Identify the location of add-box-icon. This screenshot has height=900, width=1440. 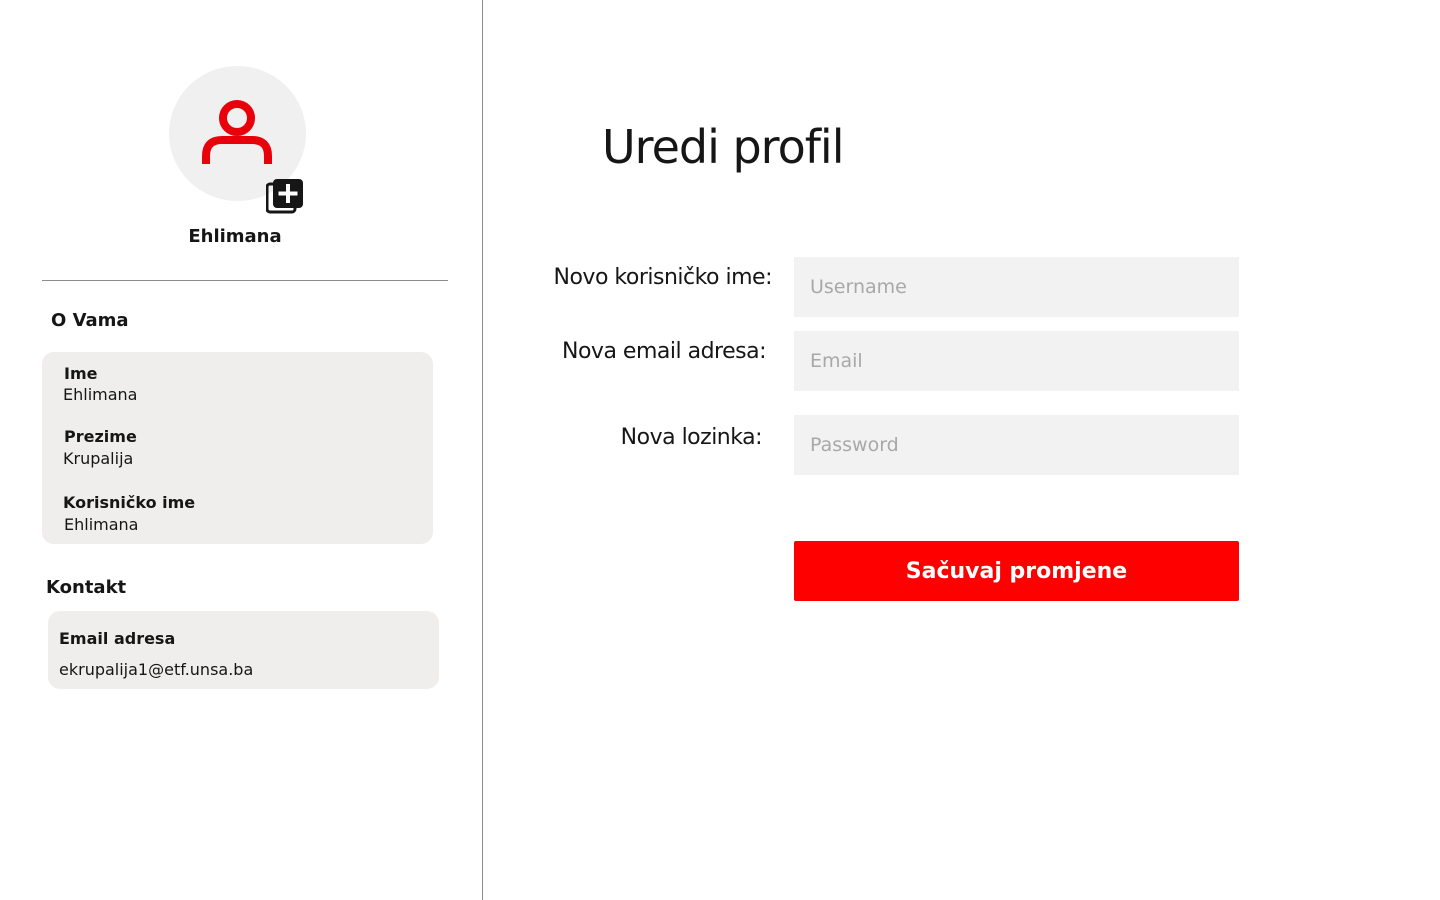
(284, 196).